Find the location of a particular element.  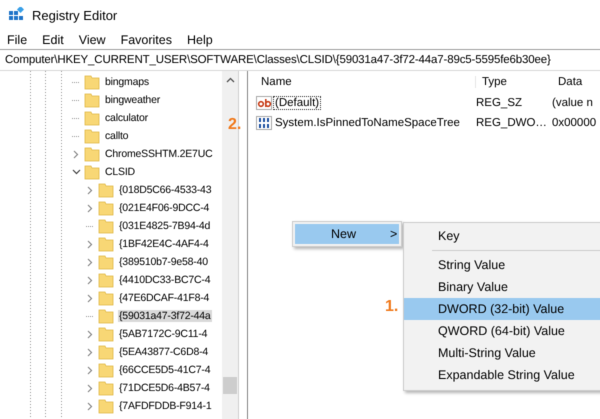

tree-item: ChromeSSHTM.2E7UC is located at coordinates (159, 154).